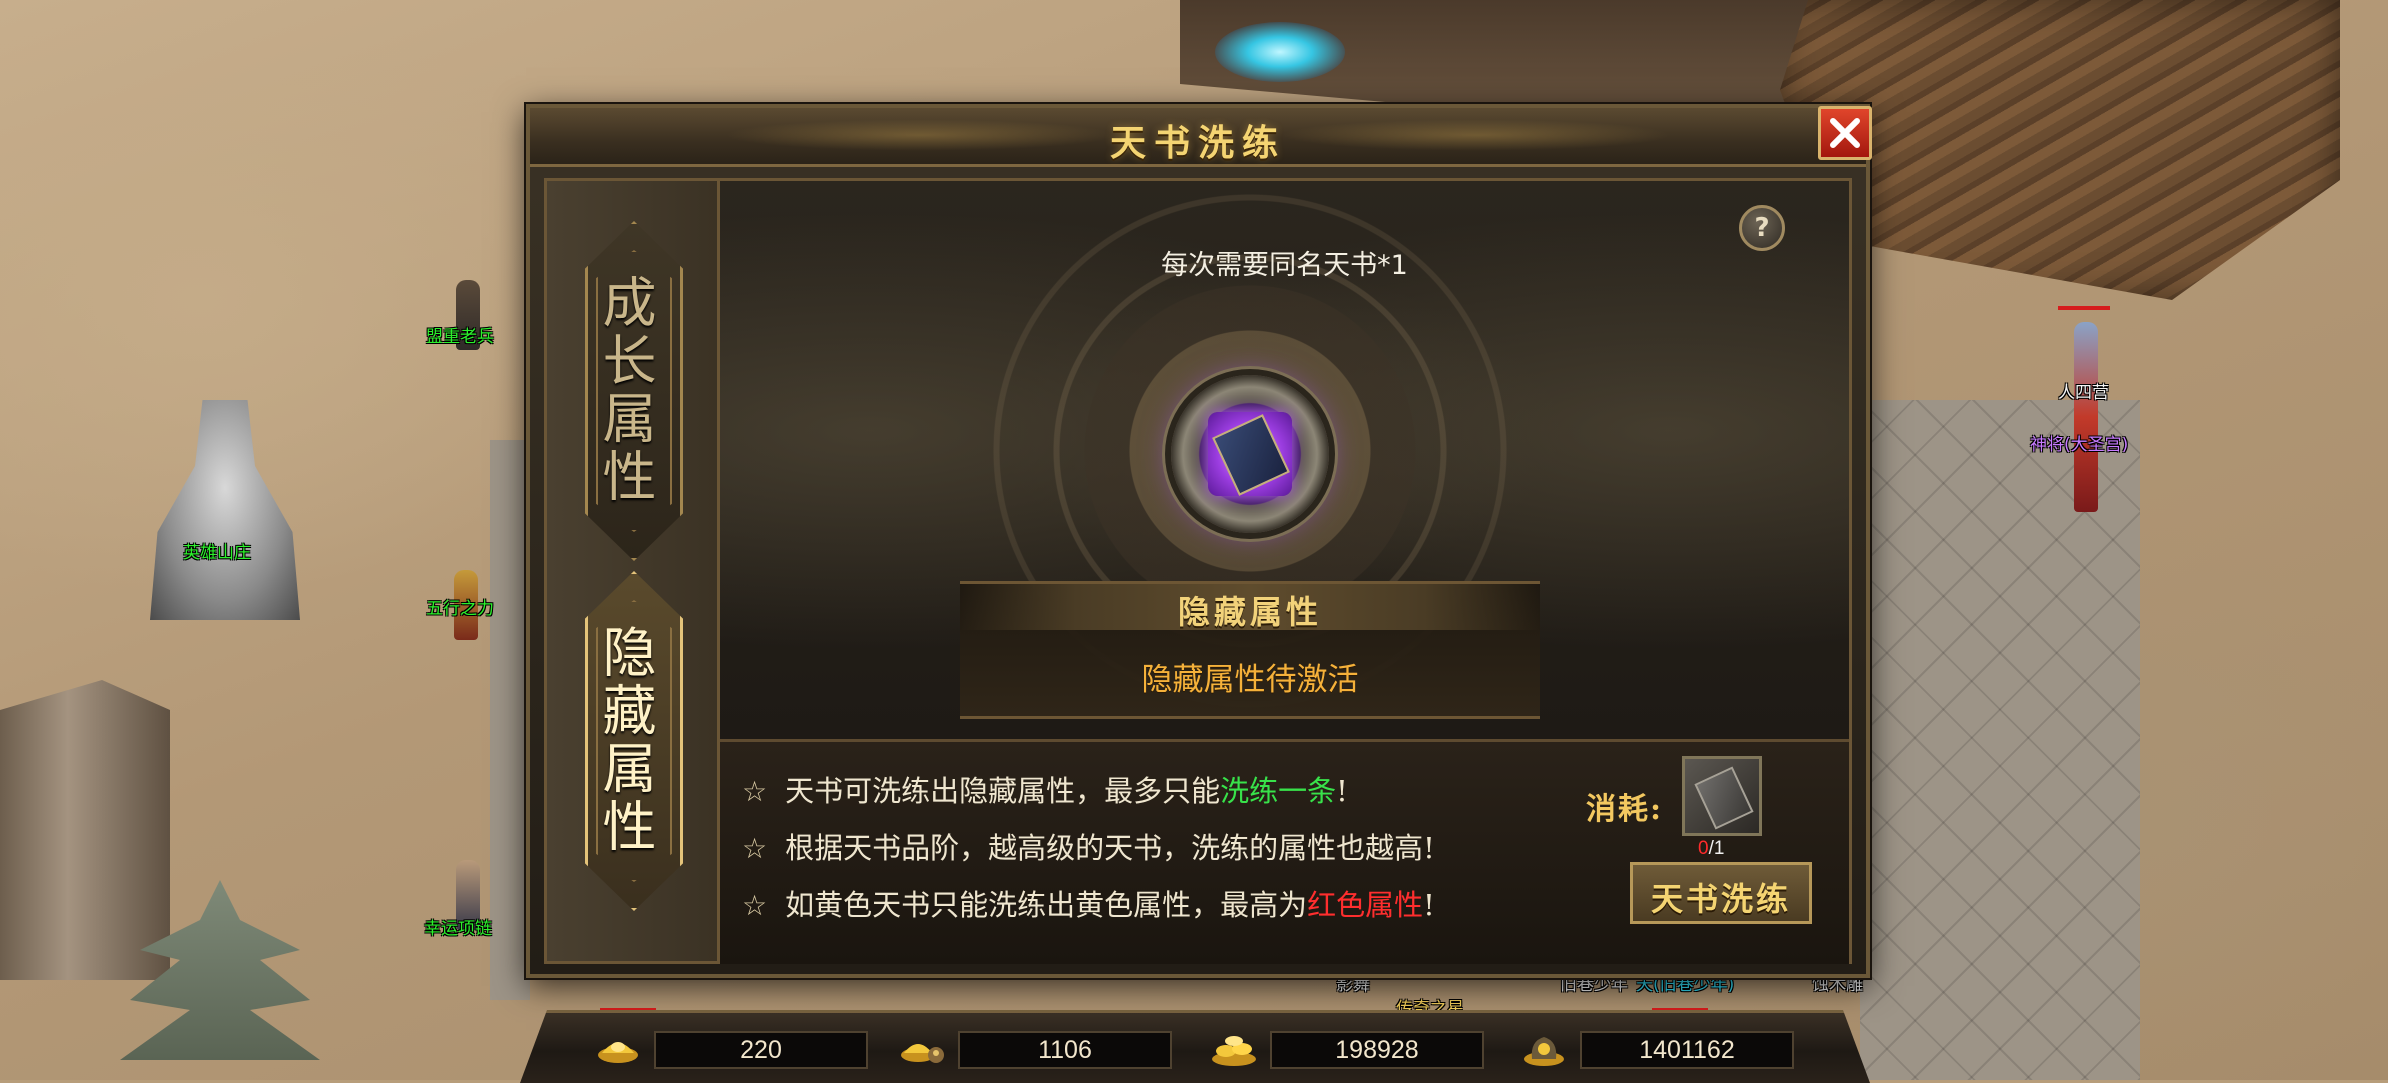  Describe the element at coordinates (1284, 265) in the screenshot. I see `requirement-hint: 每次需要同名天书*1` at that location.